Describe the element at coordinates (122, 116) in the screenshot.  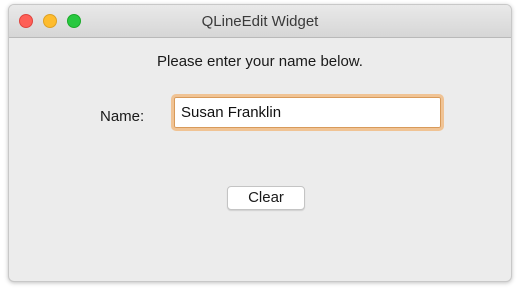
I see `name-label: Name:` at that location.